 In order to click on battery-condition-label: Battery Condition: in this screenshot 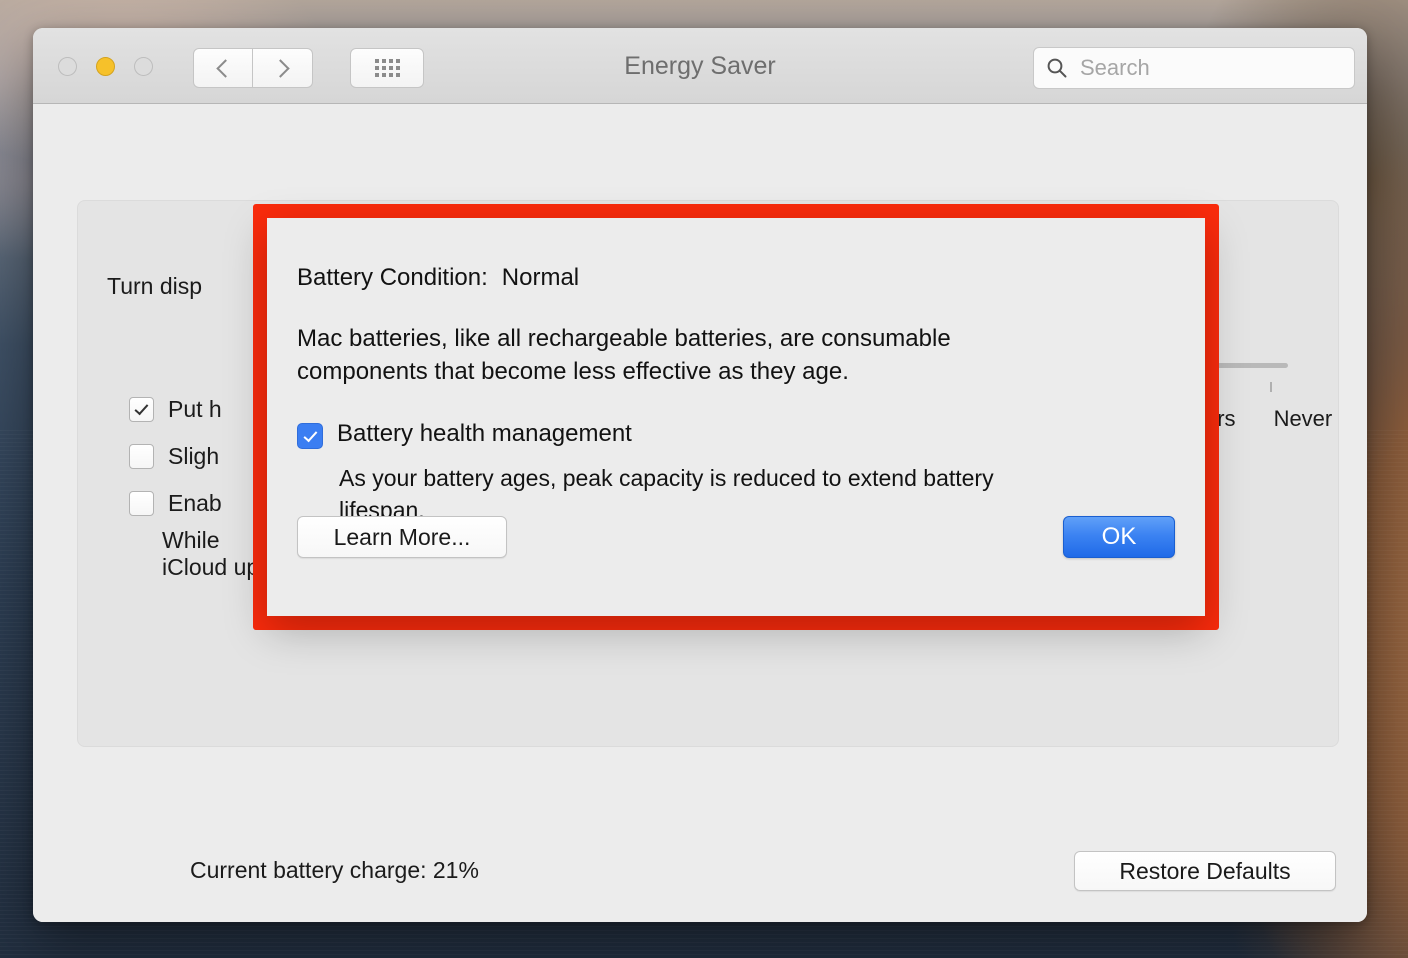, I will do `click(392, 277)`.